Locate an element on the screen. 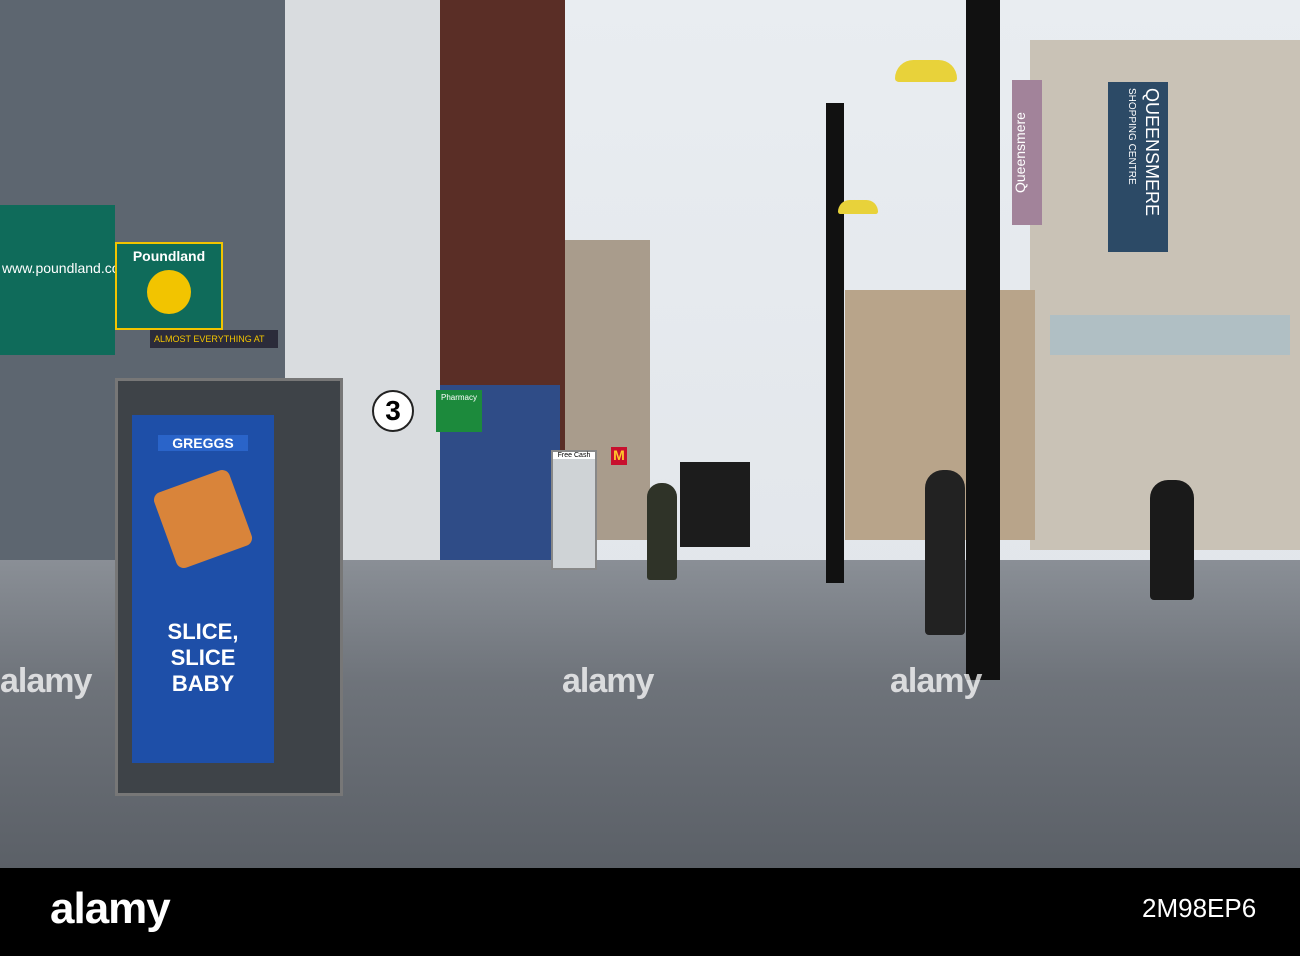  lamp-head is located at coordinates (926, 71).